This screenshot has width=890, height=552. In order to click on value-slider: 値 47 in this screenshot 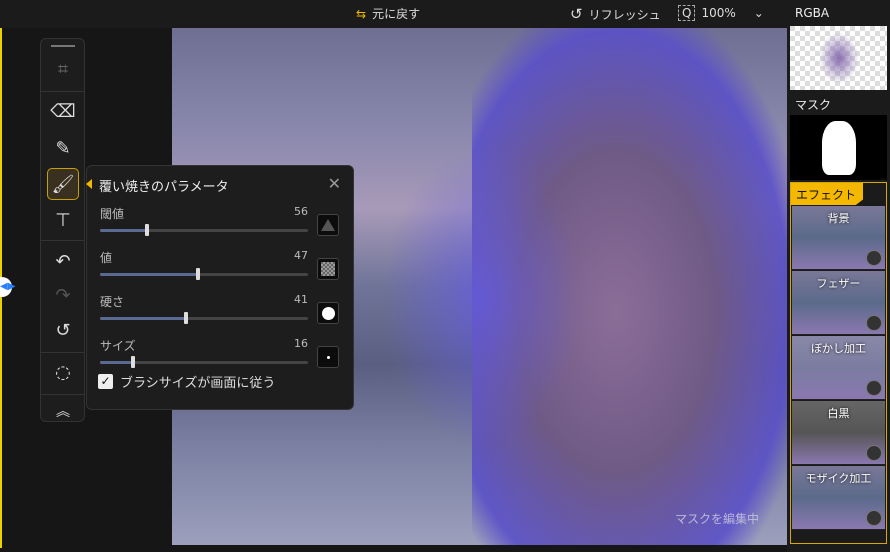, I will do `click(204, 269)`.